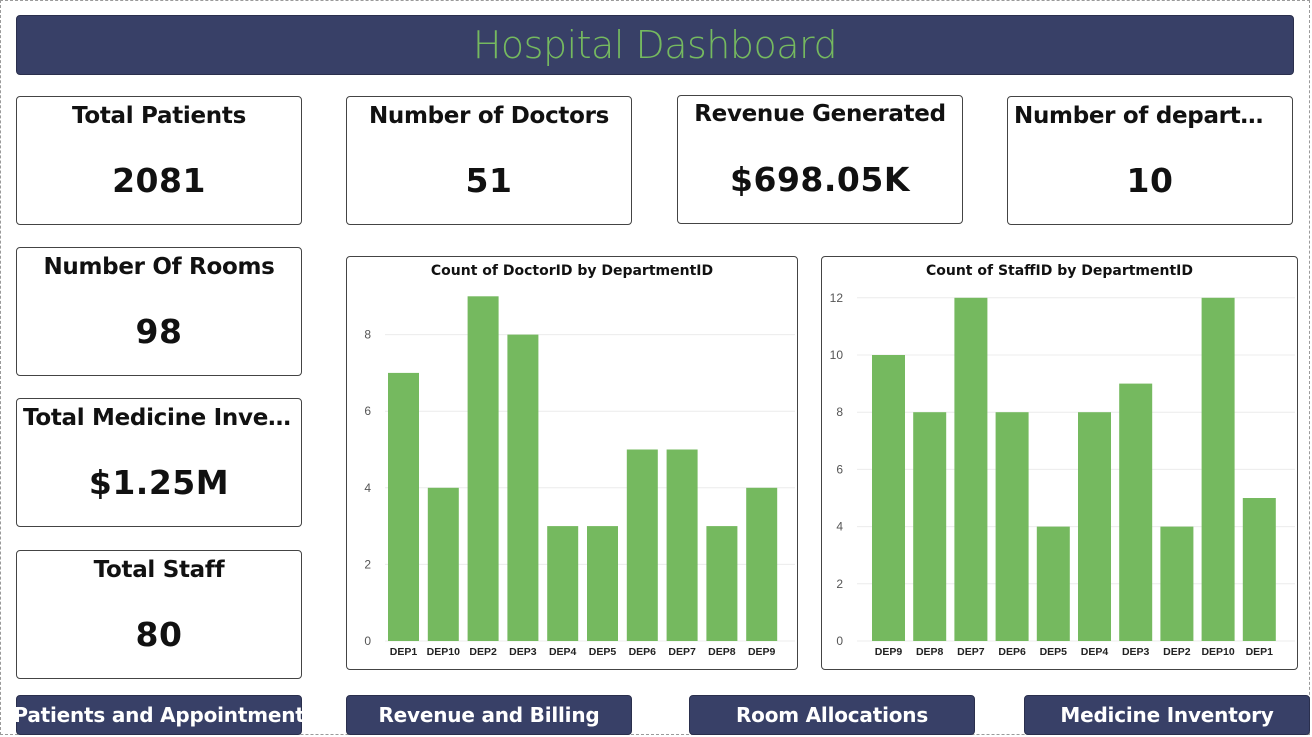  I want to click on kpi-card-total-patients: Total Patients 2081, so click(159, 160).